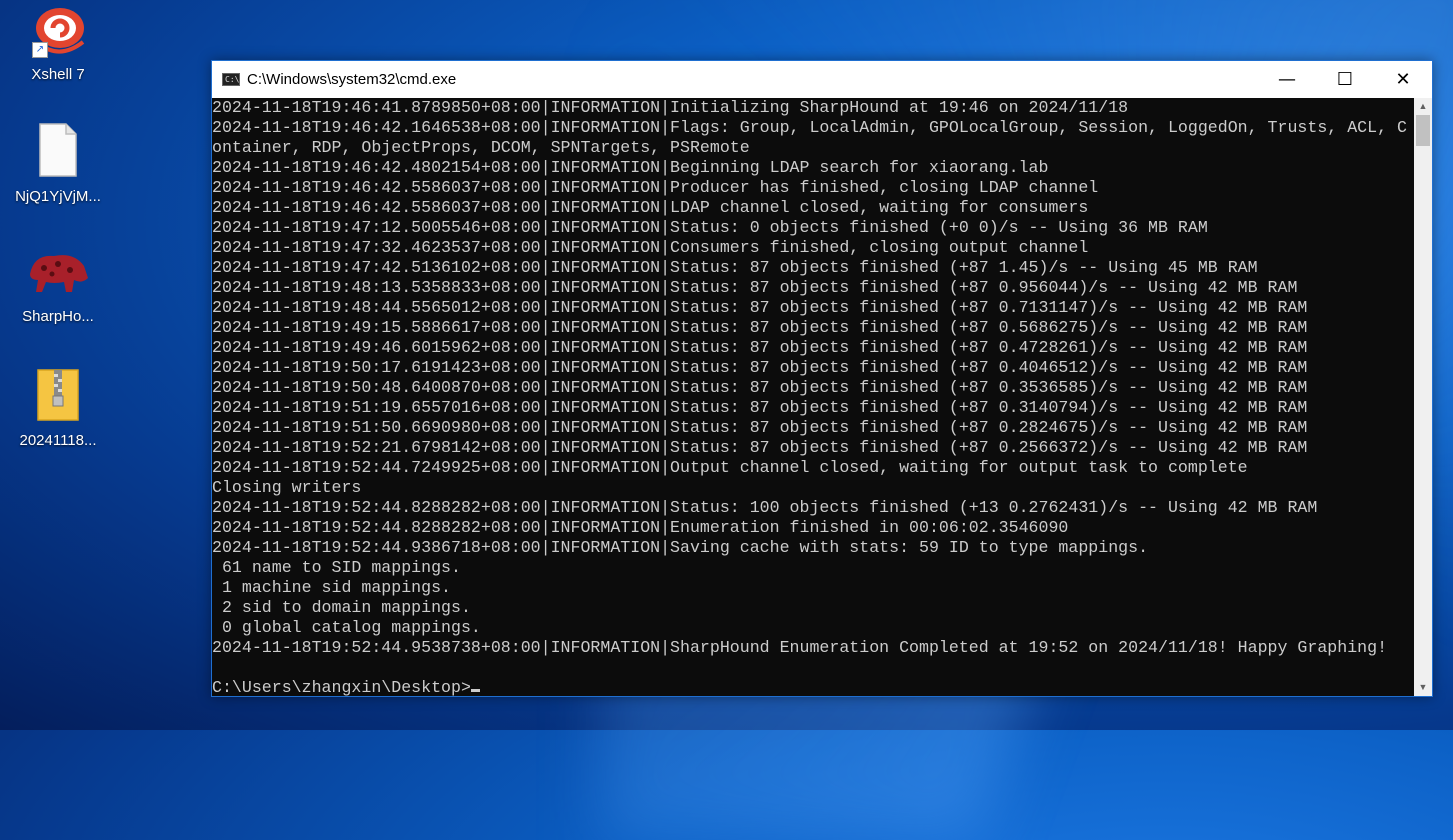 The width and height of the screenshot is (1453, 840). I want to click on console-line: 0 global catalog mappings., so click(346, 627).